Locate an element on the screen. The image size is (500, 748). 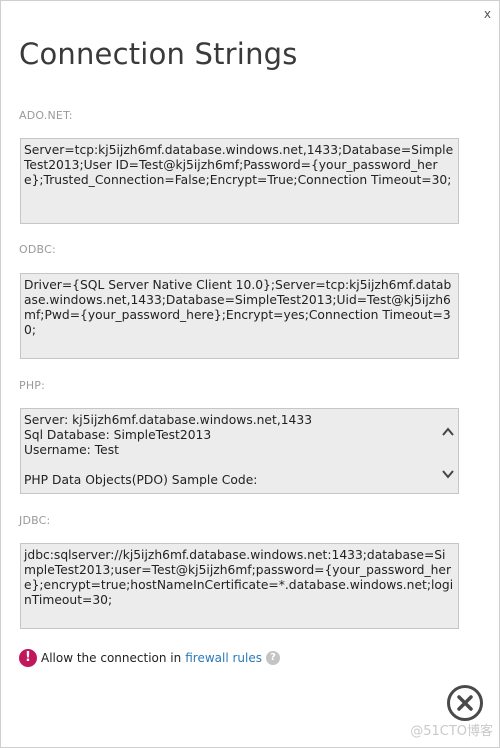
chevron-up-icon is located at coordinates (448, 431).